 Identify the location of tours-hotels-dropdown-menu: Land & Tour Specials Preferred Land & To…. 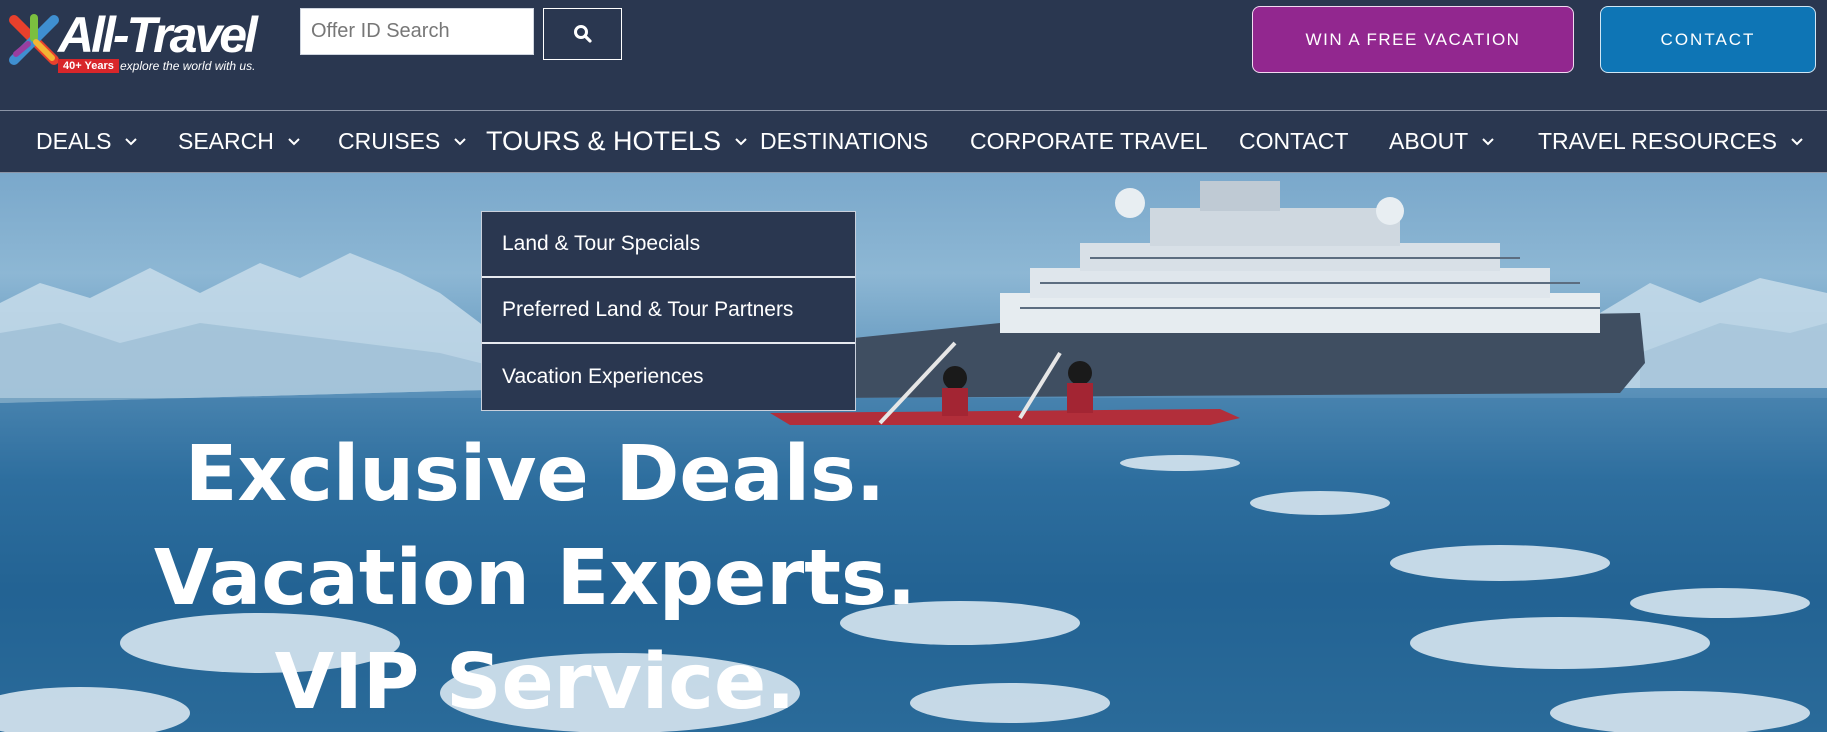
(668, 311).